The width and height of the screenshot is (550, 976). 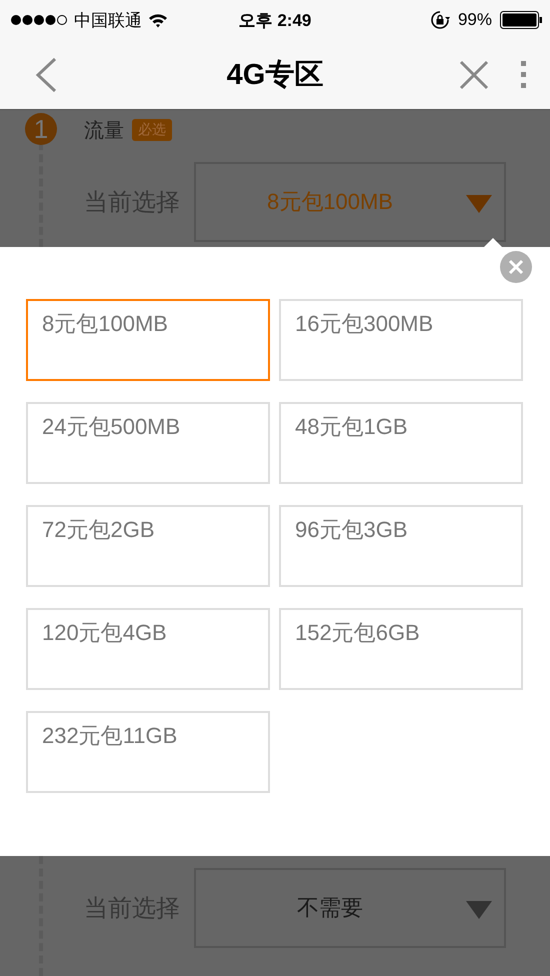 What do you see at coordinates (148, 443) in the screenshot?
I see `package-option: 24元包500MB` at bounding box center [148, 443].